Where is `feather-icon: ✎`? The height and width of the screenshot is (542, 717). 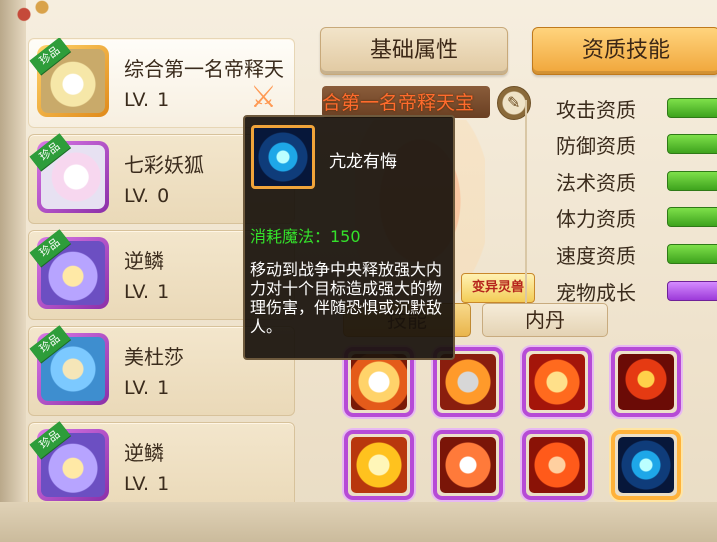 feather-icon: ✎ is located at coordinates (514, 102).